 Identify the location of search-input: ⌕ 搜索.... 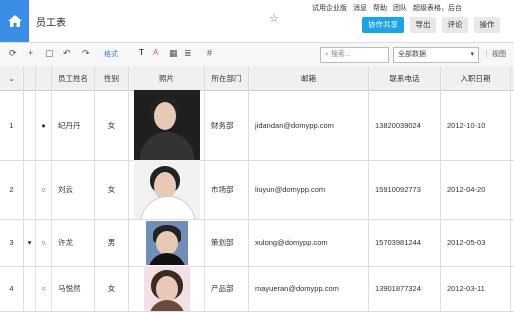
(354, 55).